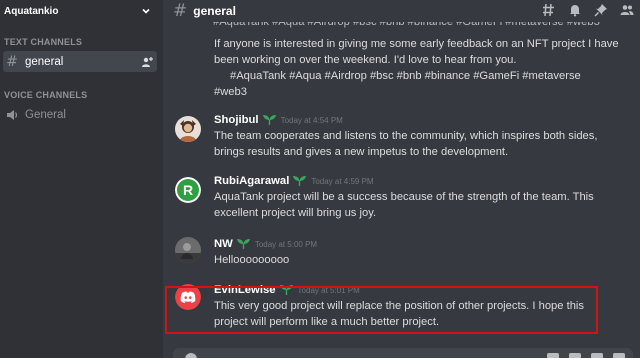 This screenshot has width=640, height=358. What do you see at coordinates (419, 260) in the screenshot?
I see `message-body: Hellooooooooo` at bounding box center [419, 260].